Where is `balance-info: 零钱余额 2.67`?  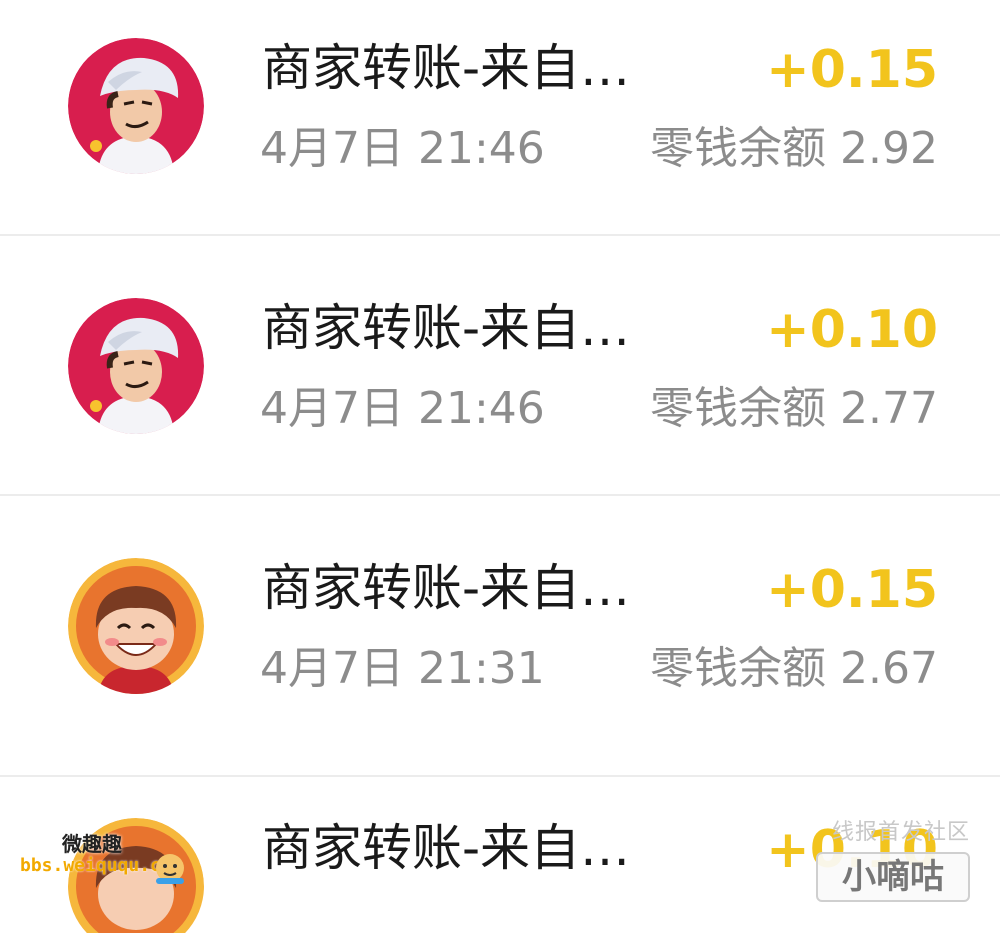 balance-info: 零钱余额 2.67 is located at coordinates (794, 669).